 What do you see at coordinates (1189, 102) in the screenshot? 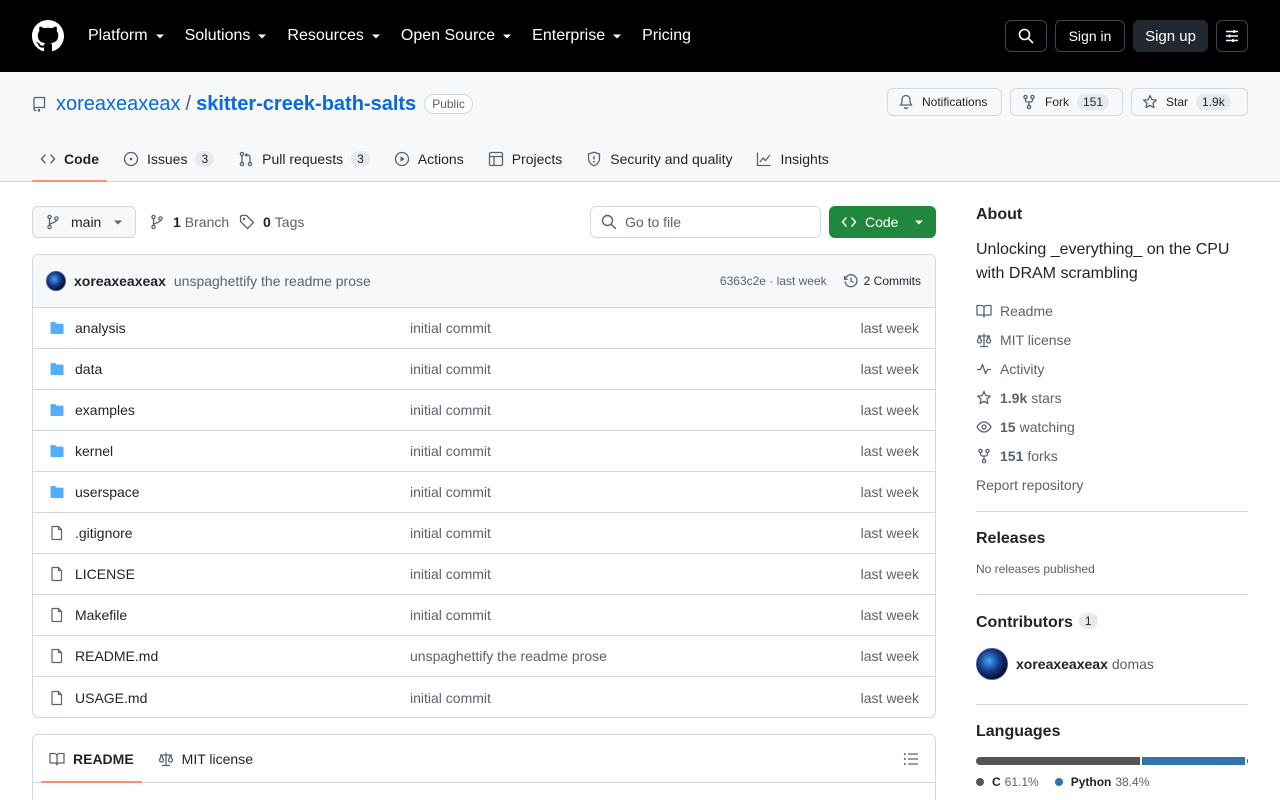
I see `star-button: Star 1.9k` at bounding box center [1189, 102].